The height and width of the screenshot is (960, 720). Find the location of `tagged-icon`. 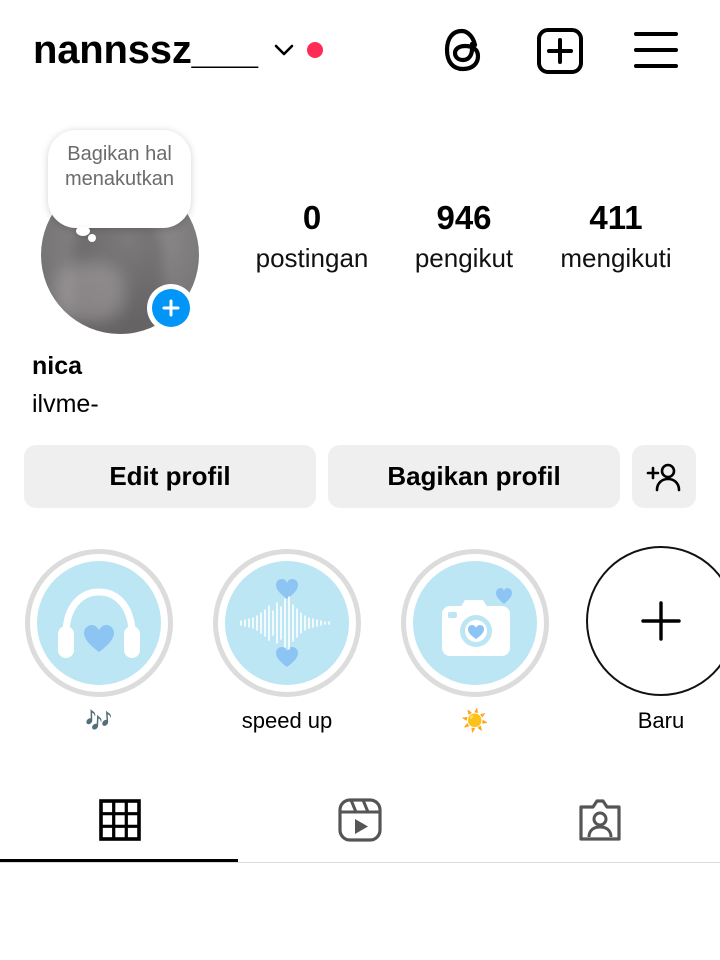

tagged-icon is located at coordinates (600, 820).